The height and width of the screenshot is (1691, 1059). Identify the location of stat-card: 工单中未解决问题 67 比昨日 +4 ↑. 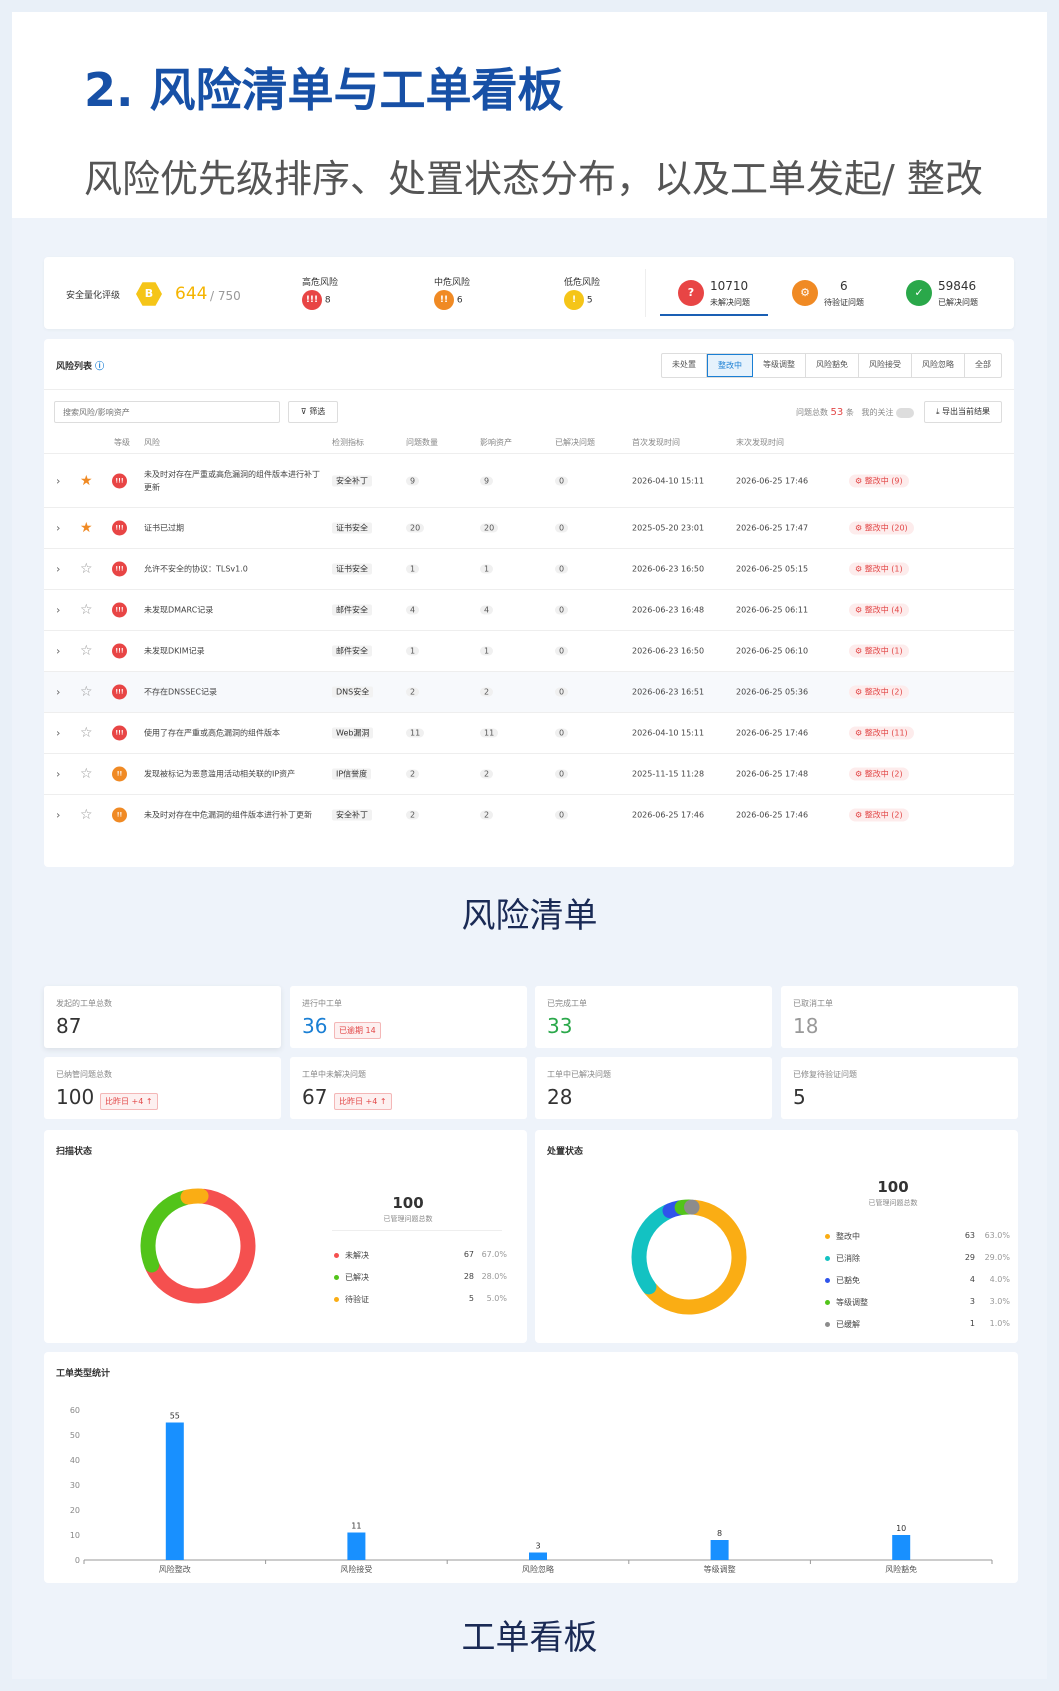
(408, 1088).